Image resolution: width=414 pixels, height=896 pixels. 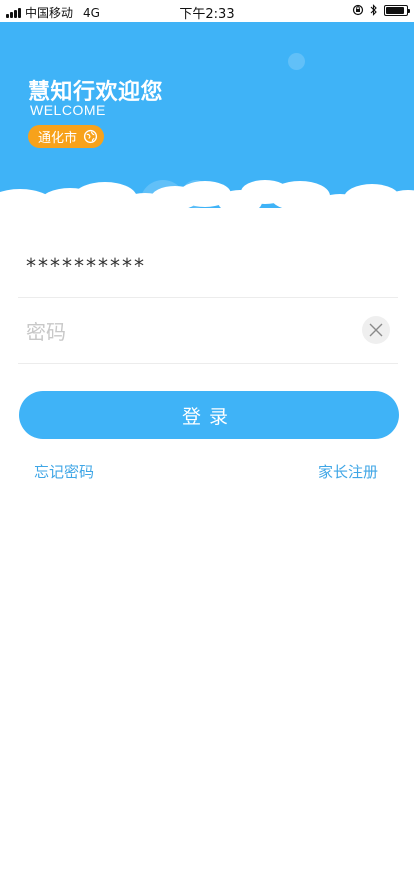 What do you see at coordinates (373, 10) in the screenshot?
I see `bluetooth-icon` at bounding box center [373, 10].